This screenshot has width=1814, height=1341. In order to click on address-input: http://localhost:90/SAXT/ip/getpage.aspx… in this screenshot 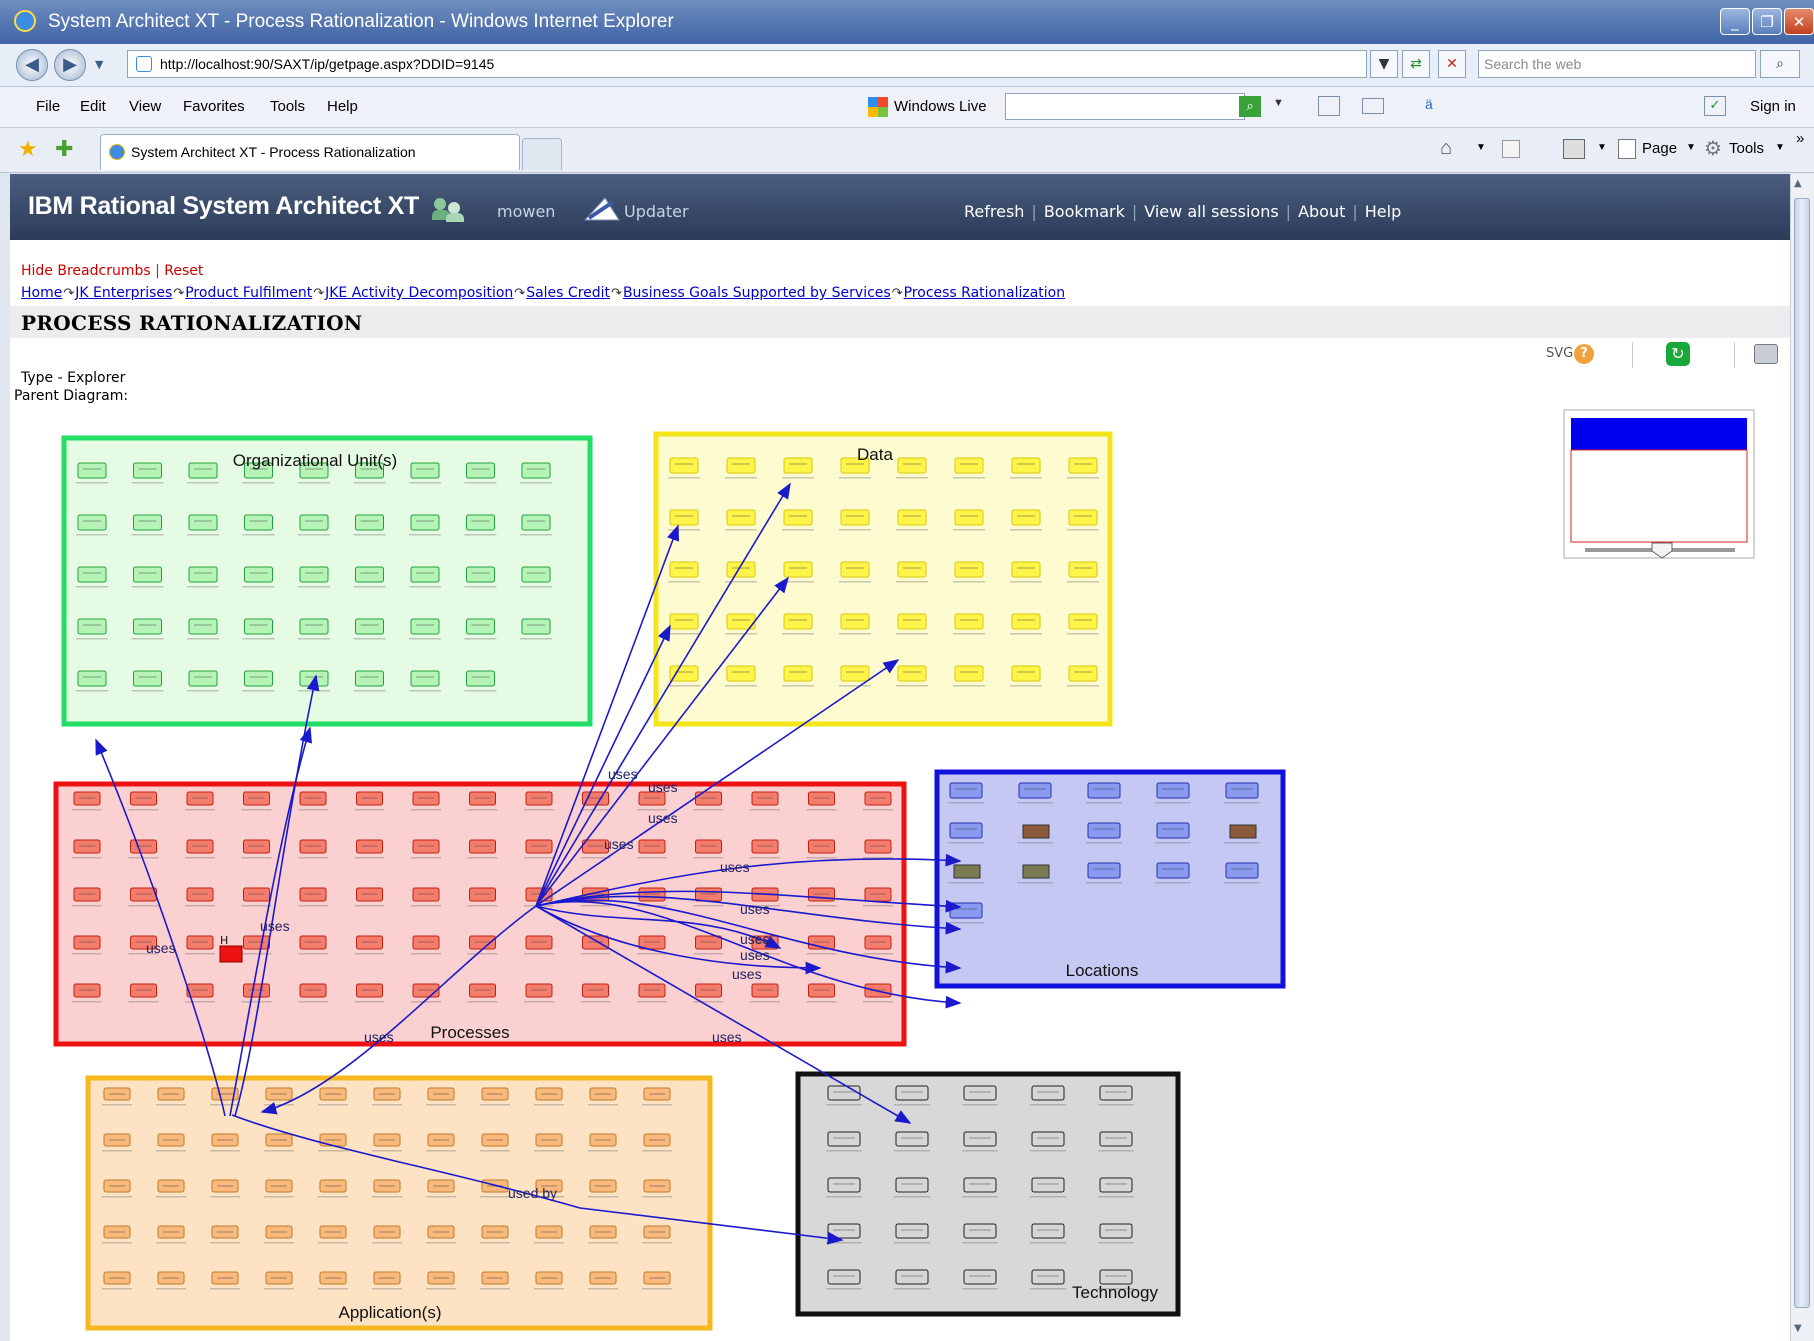, I will do `click(747, 64)`.